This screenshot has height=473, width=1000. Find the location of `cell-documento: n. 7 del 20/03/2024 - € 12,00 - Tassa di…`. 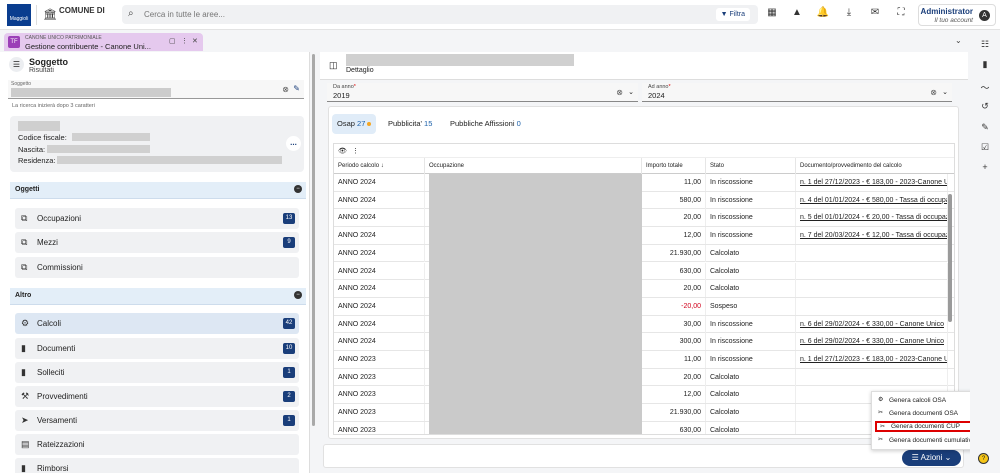

cell-documento: n. 7 del 20/03/2024 - € 12,00 - Tassa di… is located at coordinates (872, 236).